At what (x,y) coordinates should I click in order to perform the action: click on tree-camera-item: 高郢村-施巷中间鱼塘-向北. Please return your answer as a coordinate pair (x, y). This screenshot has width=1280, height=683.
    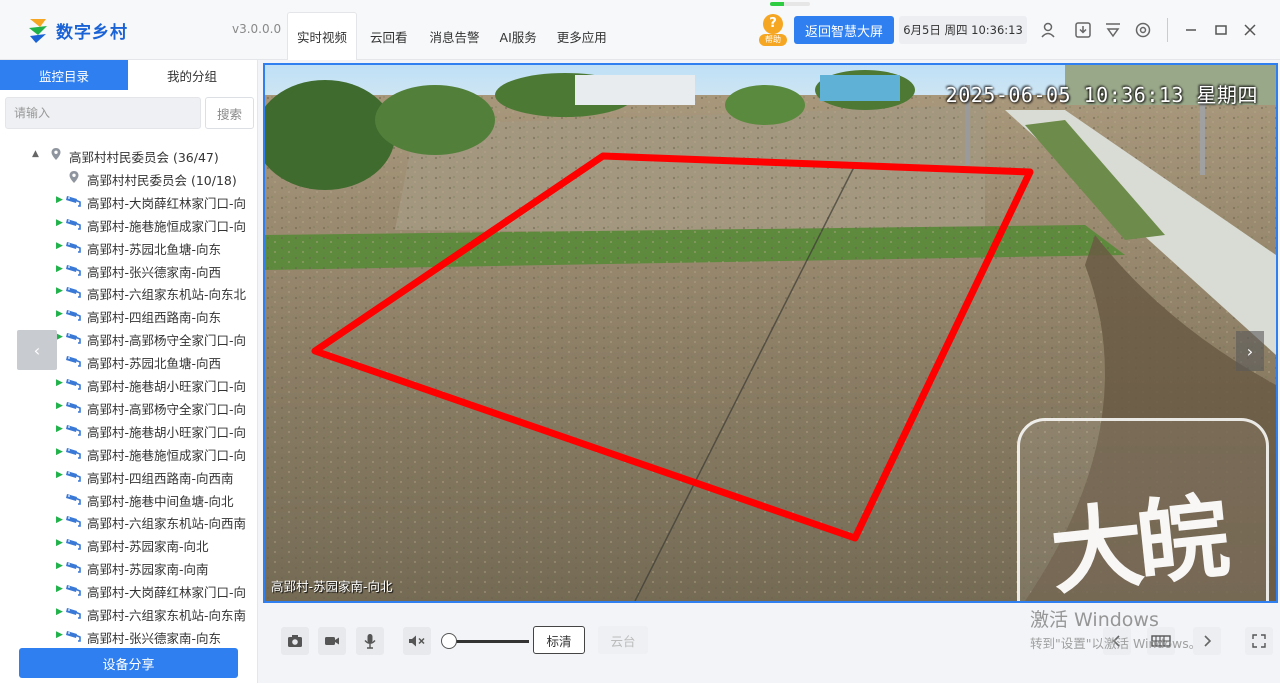
    Looking at the image, I should click on (129, 499).